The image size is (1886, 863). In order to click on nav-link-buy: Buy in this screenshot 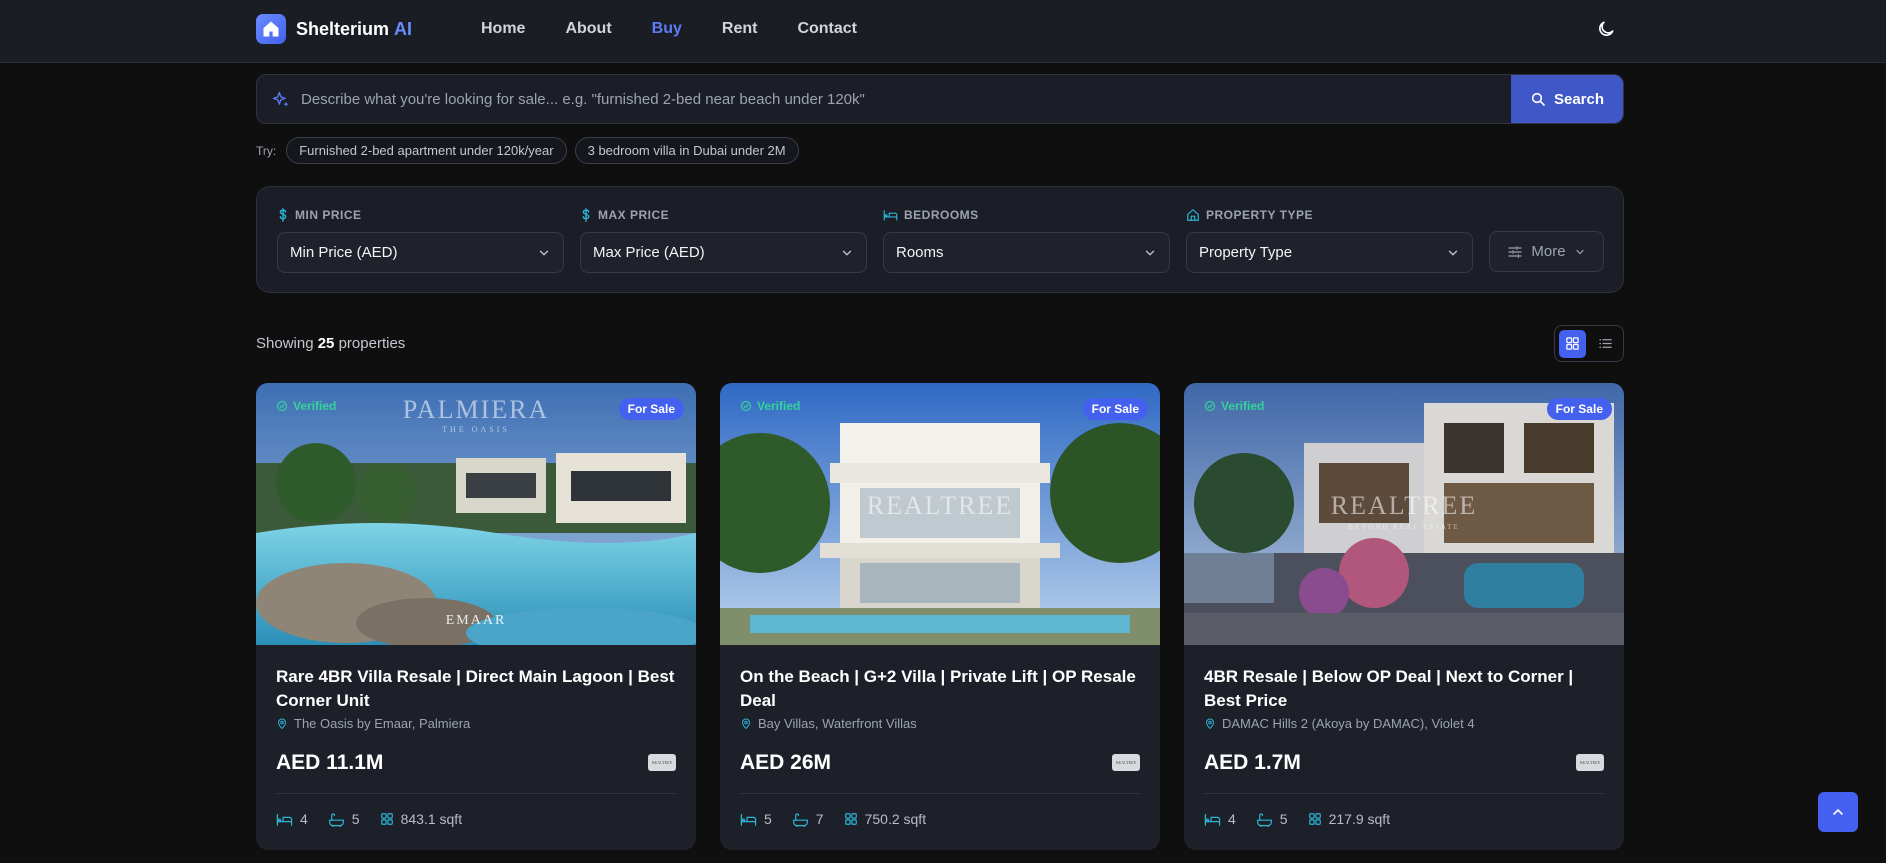, I will do `click(667, 29)`.